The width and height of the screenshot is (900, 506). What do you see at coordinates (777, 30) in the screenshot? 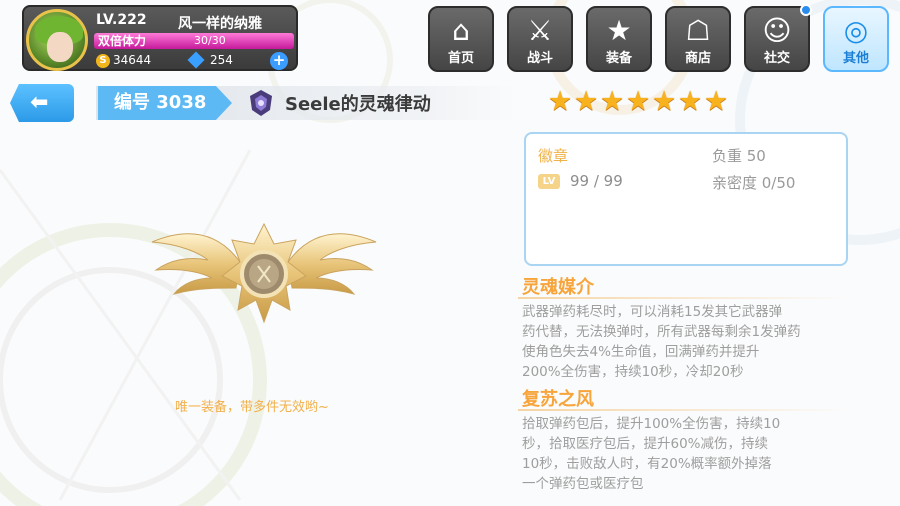
I see `social-icon: ☺` at bounding box center [777, 30].